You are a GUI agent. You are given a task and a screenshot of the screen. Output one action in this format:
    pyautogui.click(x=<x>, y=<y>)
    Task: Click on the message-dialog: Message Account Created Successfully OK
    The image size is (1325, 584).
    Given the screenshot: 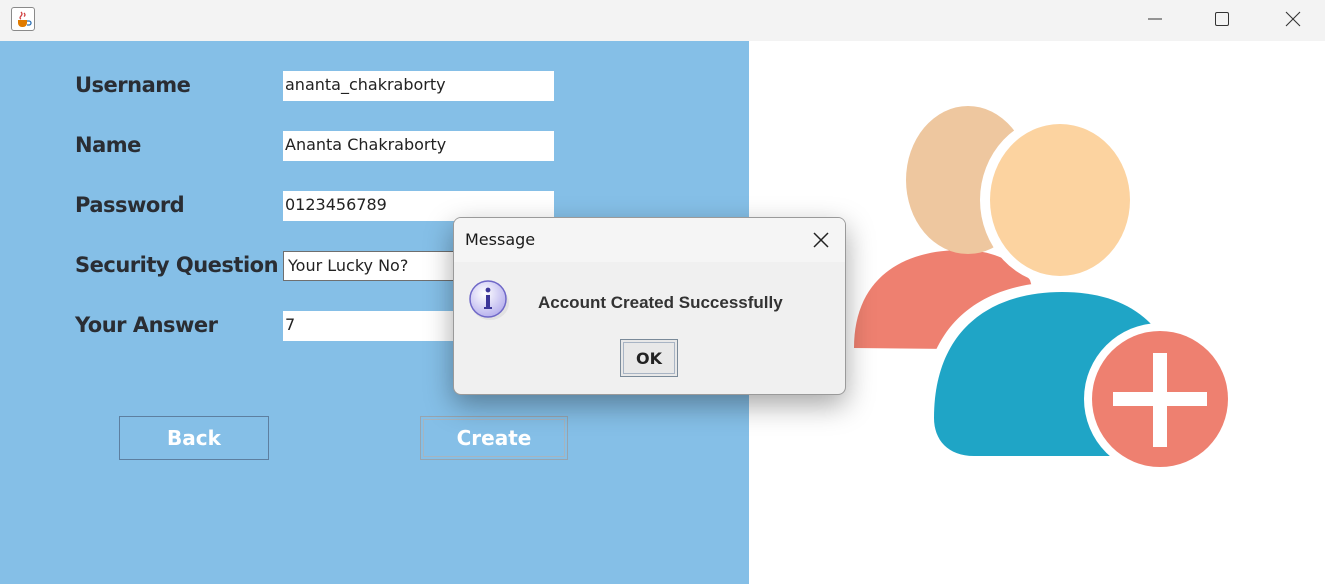 What is the action you would take?
    pyautogui.click(x=649, y=306)
    